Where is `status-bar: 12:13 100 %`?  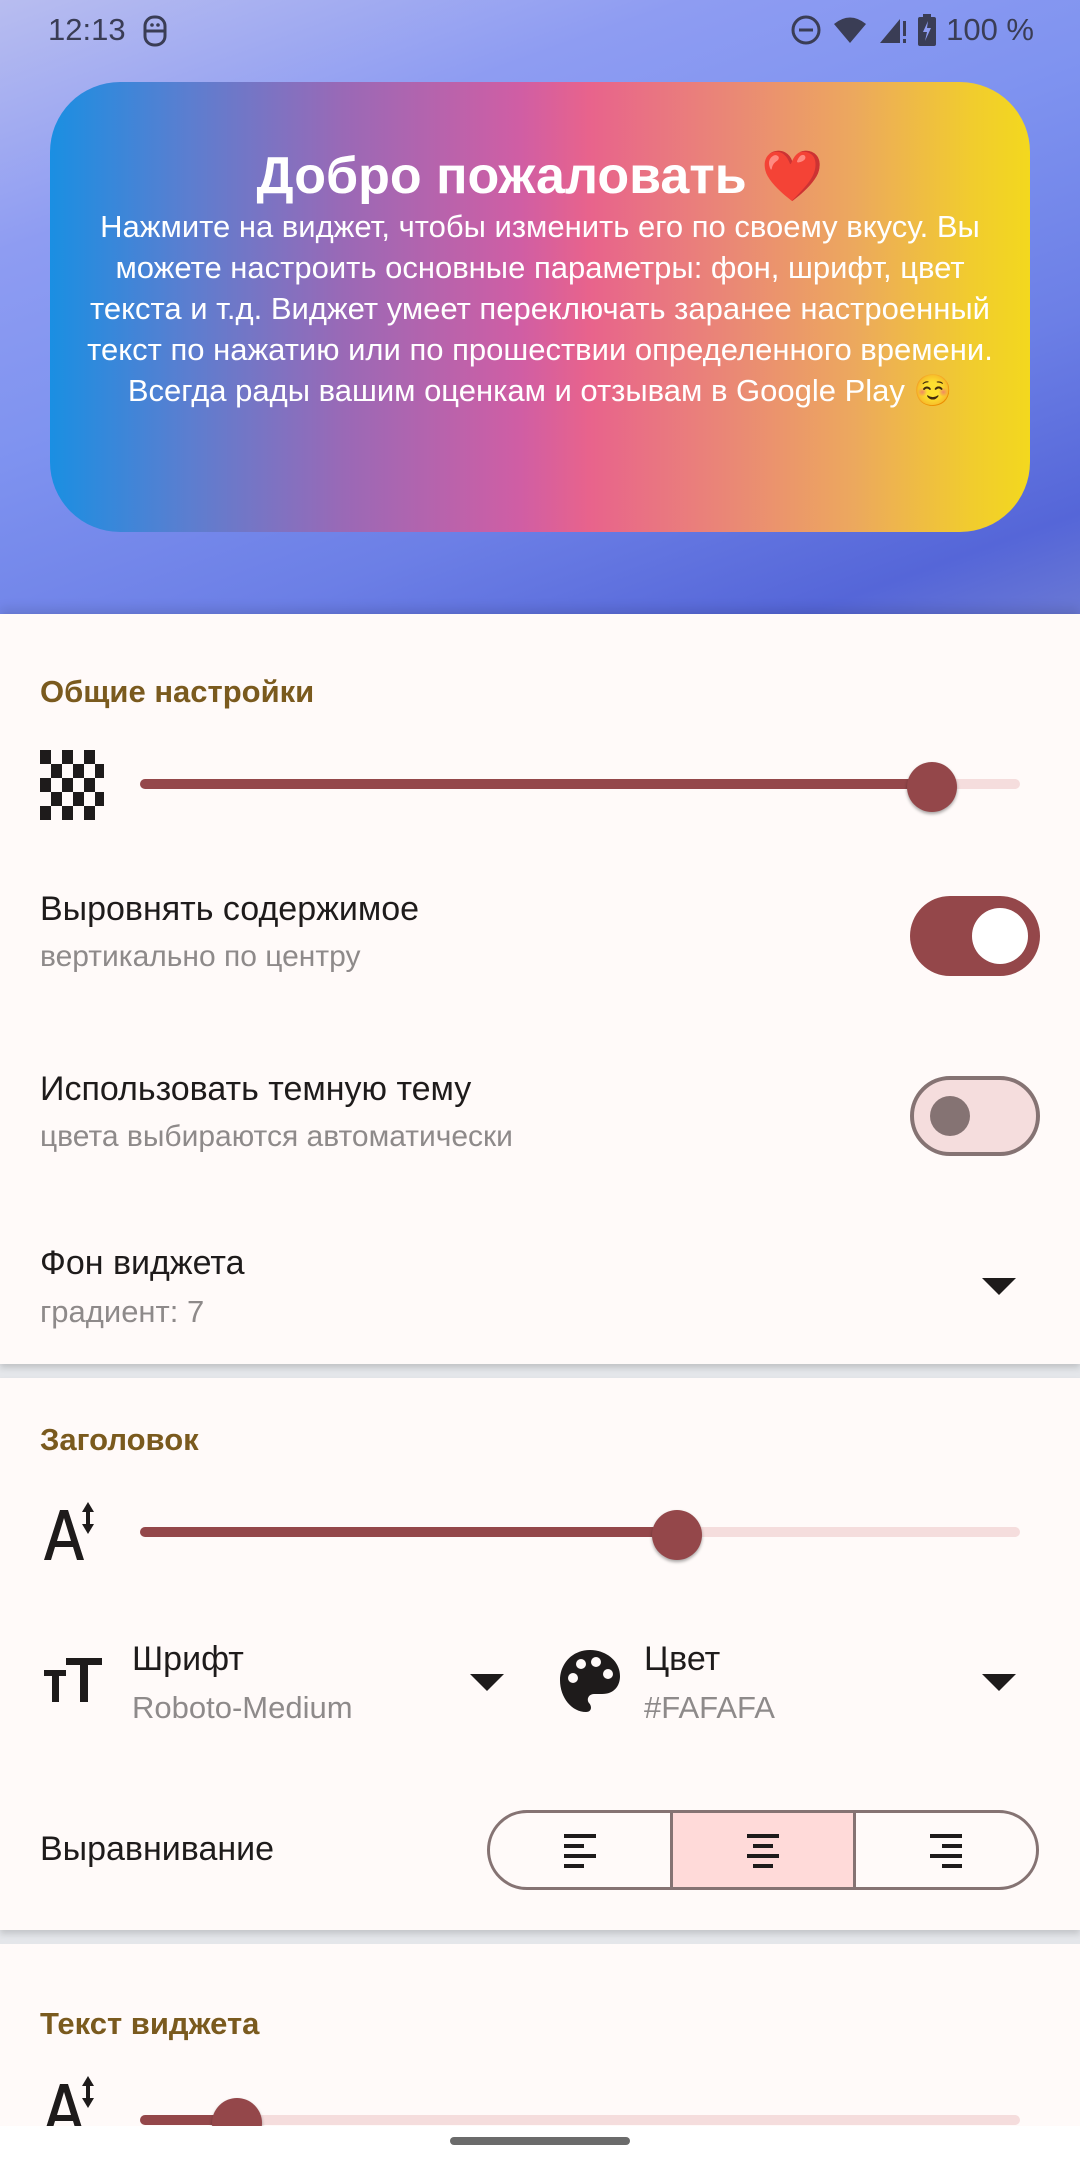 status-bar: 12:13 100 % is located at coordinates (540, 30).